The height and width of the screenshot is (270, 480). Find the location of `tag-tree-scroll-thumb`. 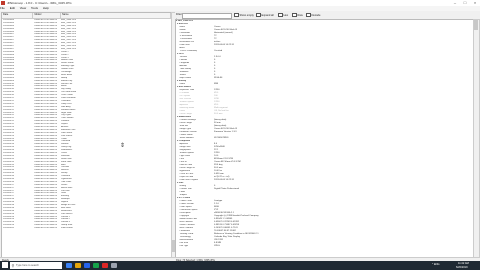

tag-tree-scroll-thumb is located at coordinates (475, 25).